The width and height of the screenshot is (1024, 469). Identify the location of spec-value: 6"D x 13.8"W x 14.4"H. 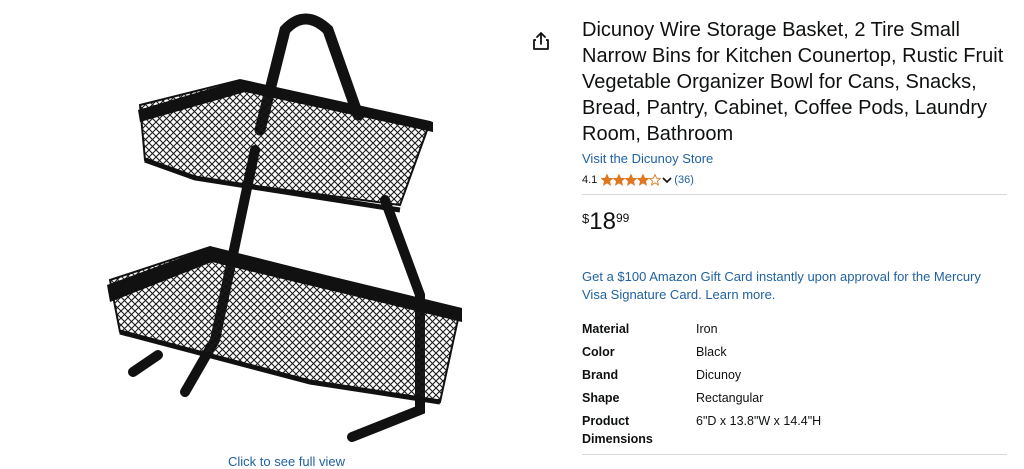
(759, 421).